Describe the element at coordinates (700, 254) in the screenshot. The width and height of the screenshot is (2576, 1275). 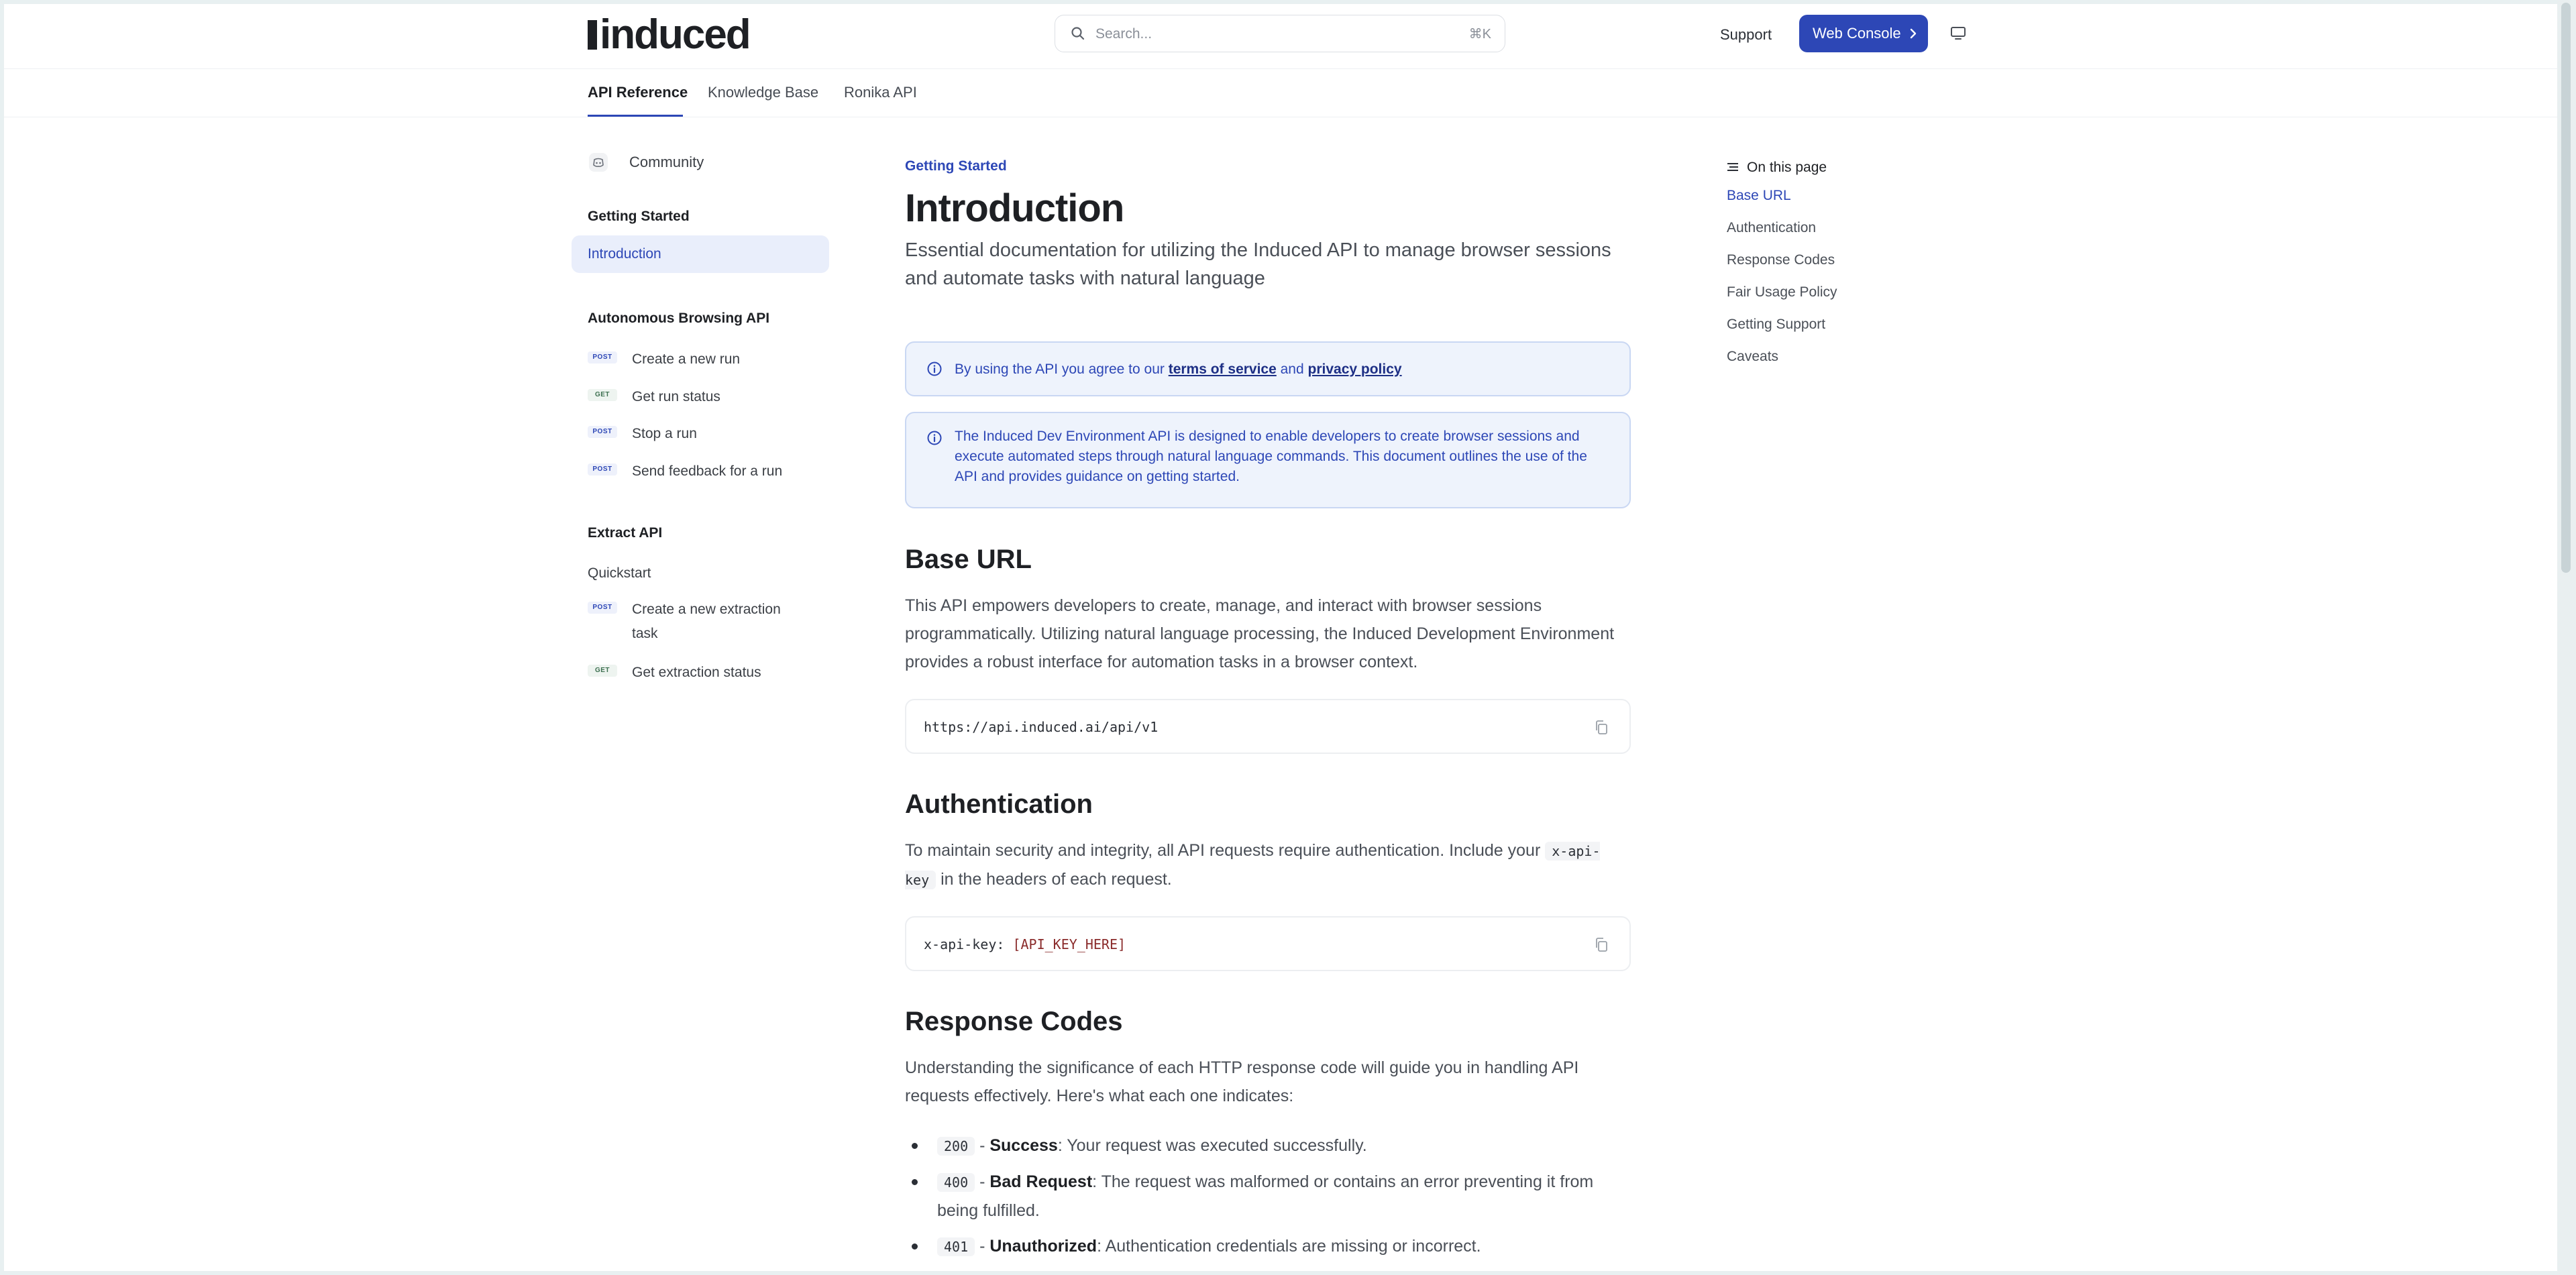
I see `sidebar-item-introduction: Introduction` at that location.